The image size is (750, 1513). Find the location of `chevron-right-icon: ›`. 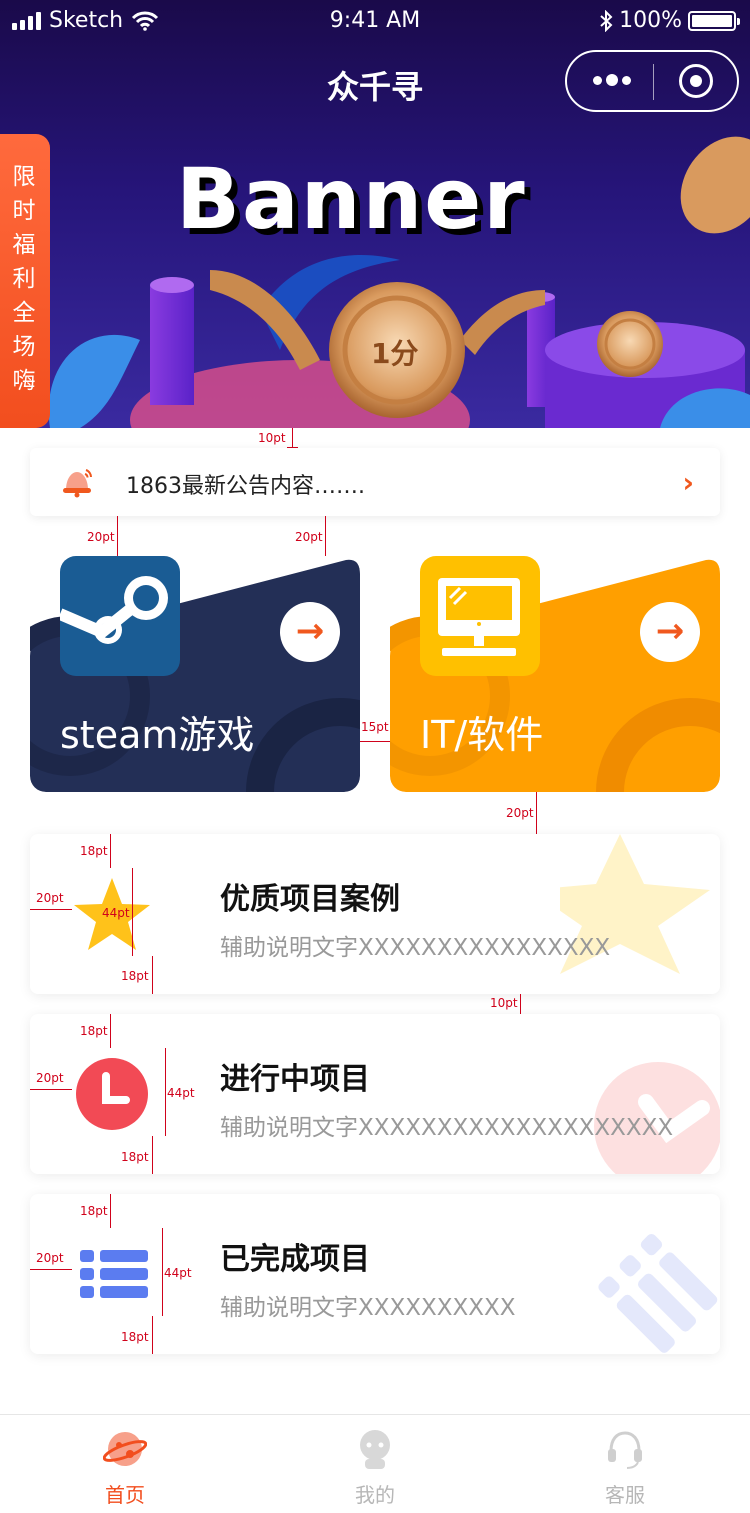

chevron-right-icon: › is located at coordinates (688, 482).